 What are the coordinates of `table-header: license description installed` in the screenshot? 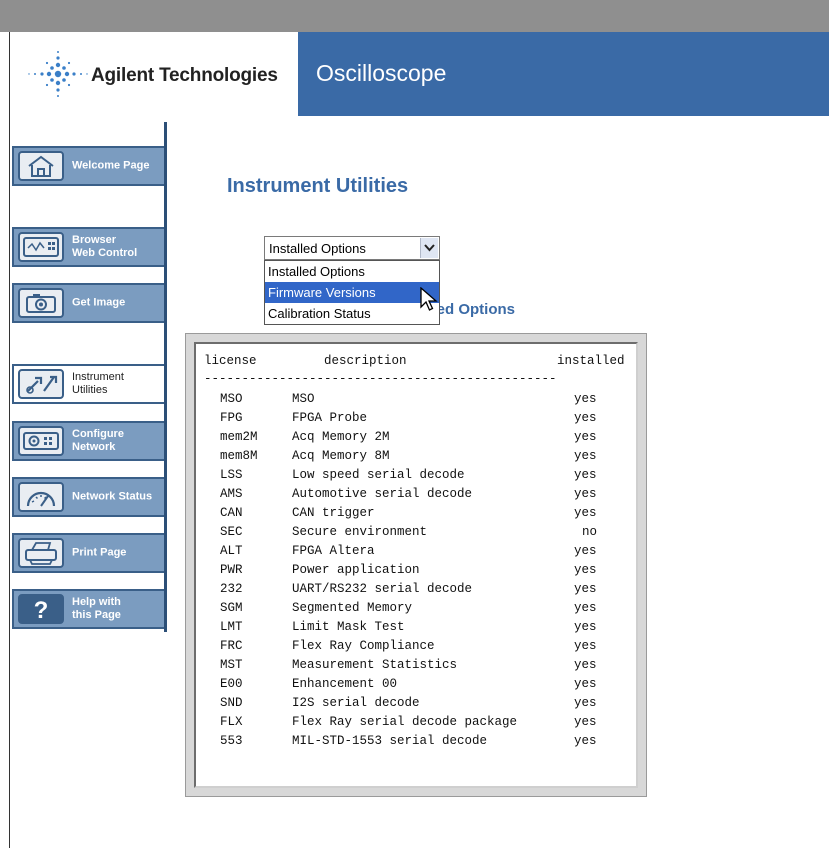 It's located at (414, 362).